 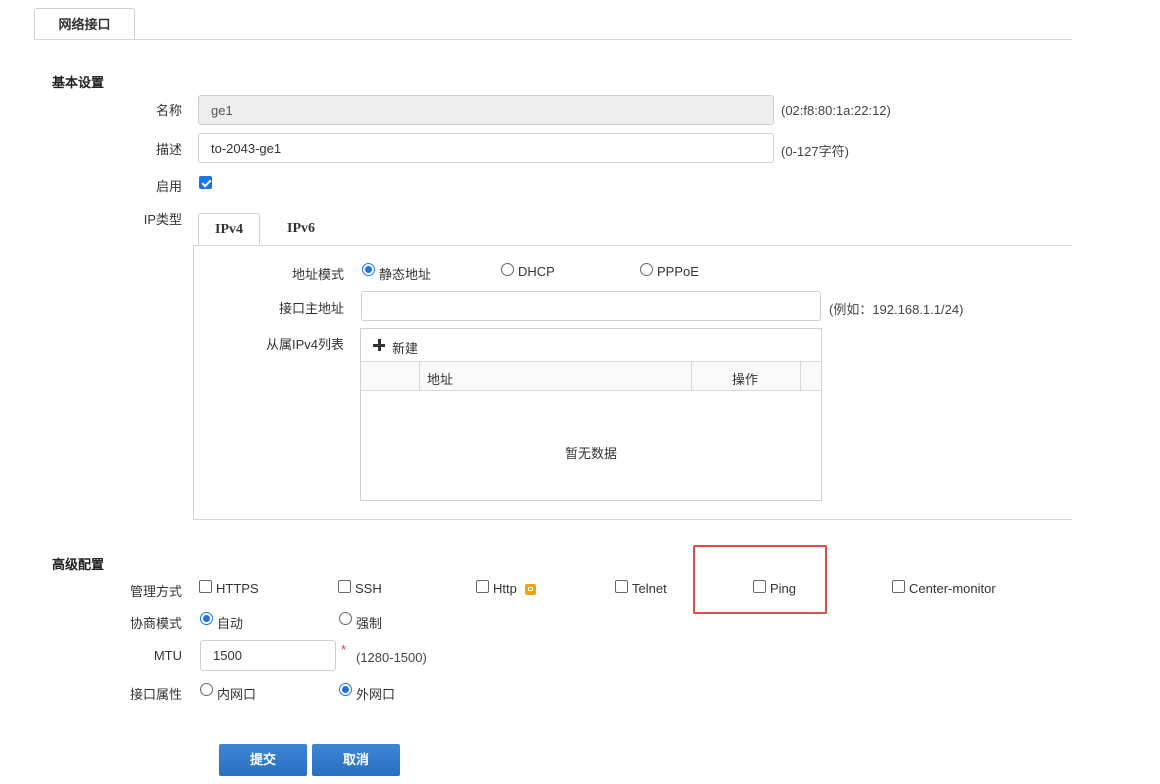 I want to click on mtu-required-mark: *, so click(x=344, y=649).